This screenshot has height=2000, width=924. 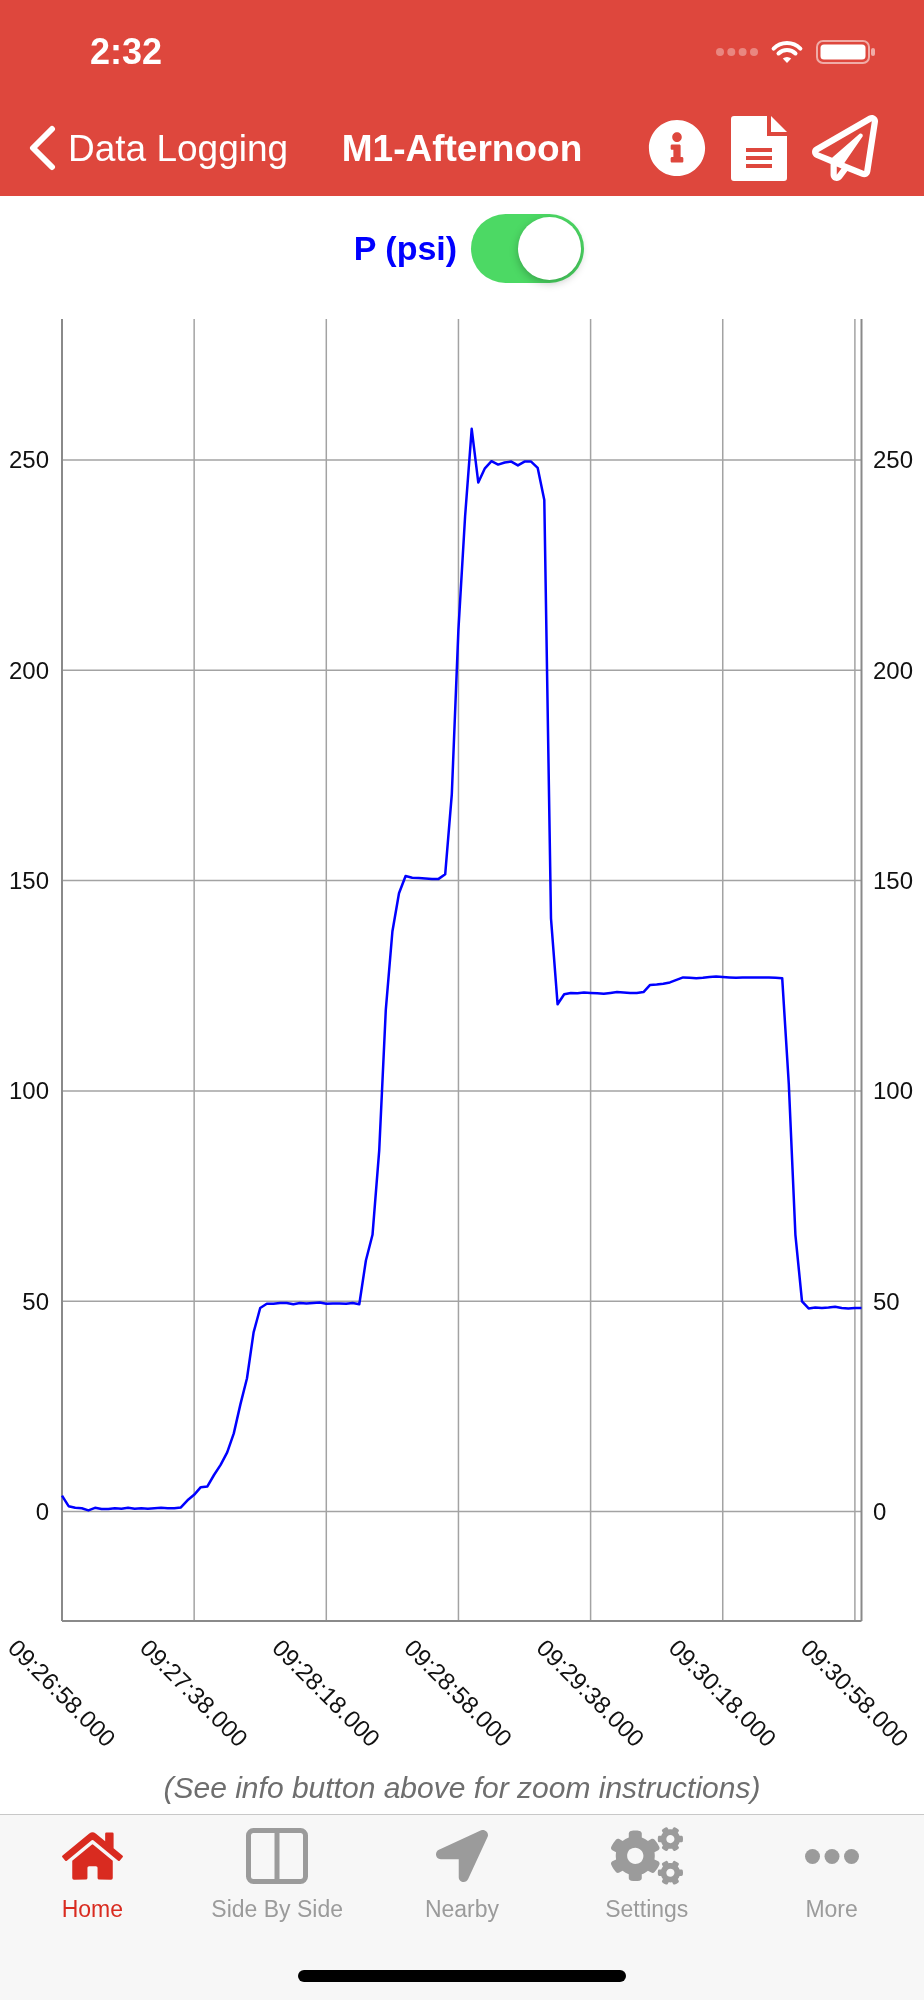 What do you see at coordinates (831, 1856) in the screenshot?
I see `ellipsis-icon` at bounding box center [831, 1856].